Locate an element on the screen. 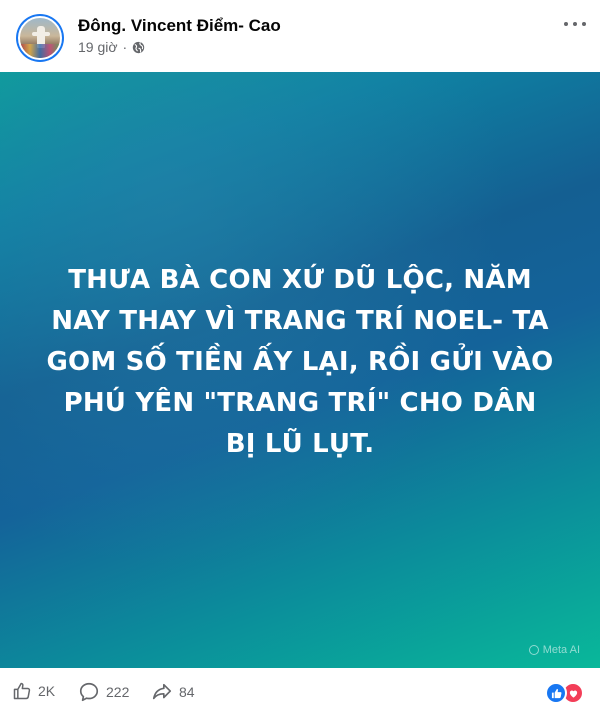  post-time: 19 giờ is located at coordinates (98, 47).